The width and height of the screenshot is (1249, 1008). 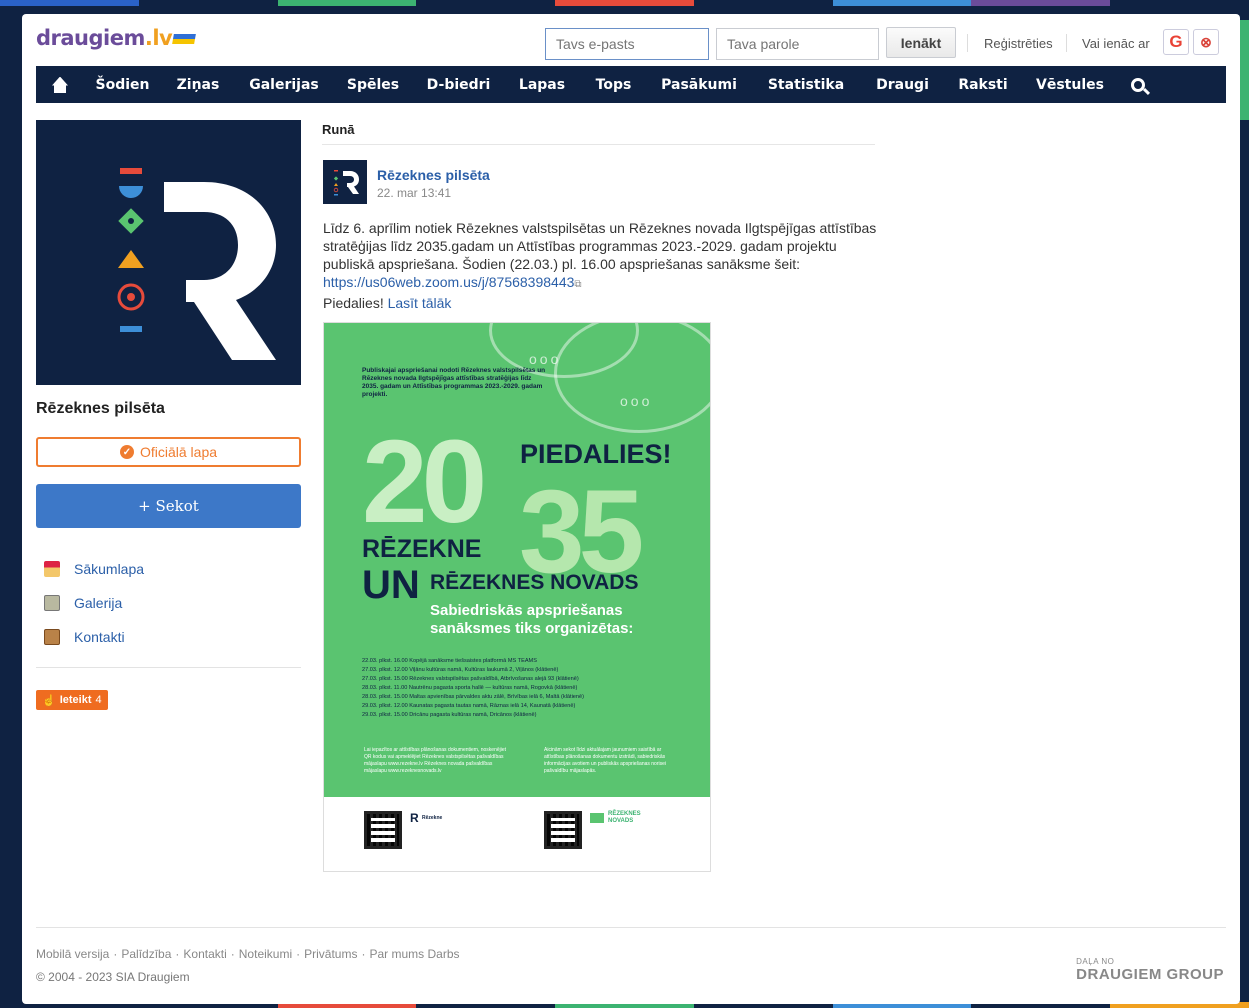 I want to click on register-link: Reģistrēties, so click(x=1018, y=43).